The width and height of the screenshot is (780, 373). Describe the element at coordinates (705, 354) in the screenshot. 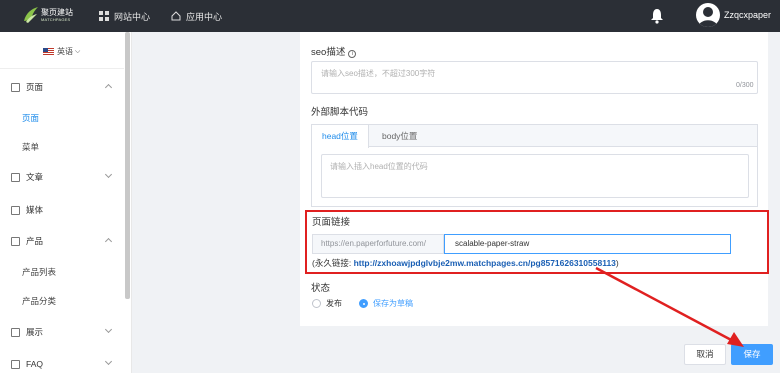

I see `cancel-button: 取消` at that location.